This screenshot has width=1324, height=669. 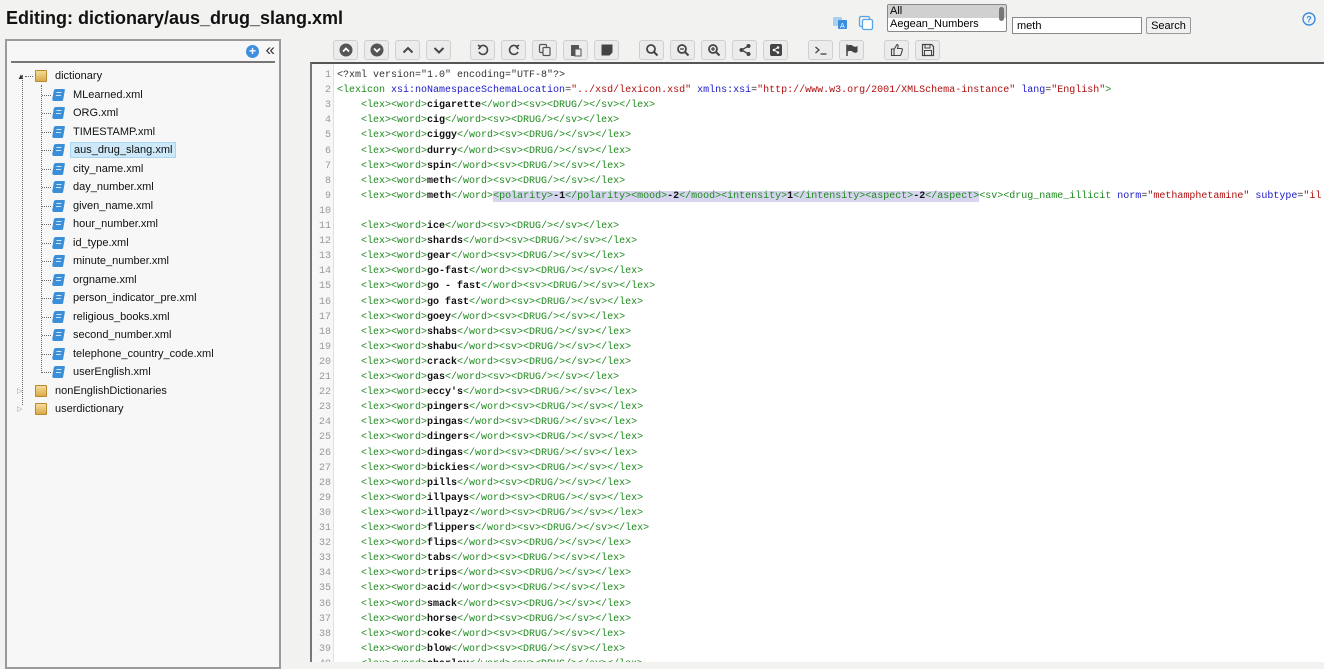 I want to click on dictionary-option: All, so click(x=947, y=11).